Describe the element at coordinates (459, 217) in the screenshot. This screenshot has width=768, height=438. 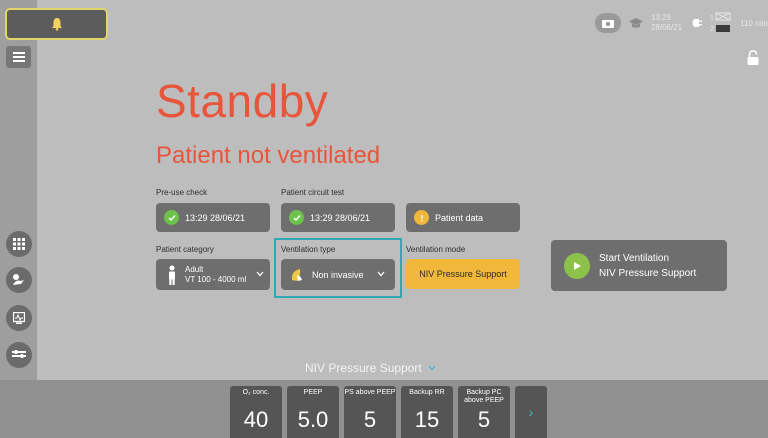
I see `patient-data-label: Patient data` at that location.